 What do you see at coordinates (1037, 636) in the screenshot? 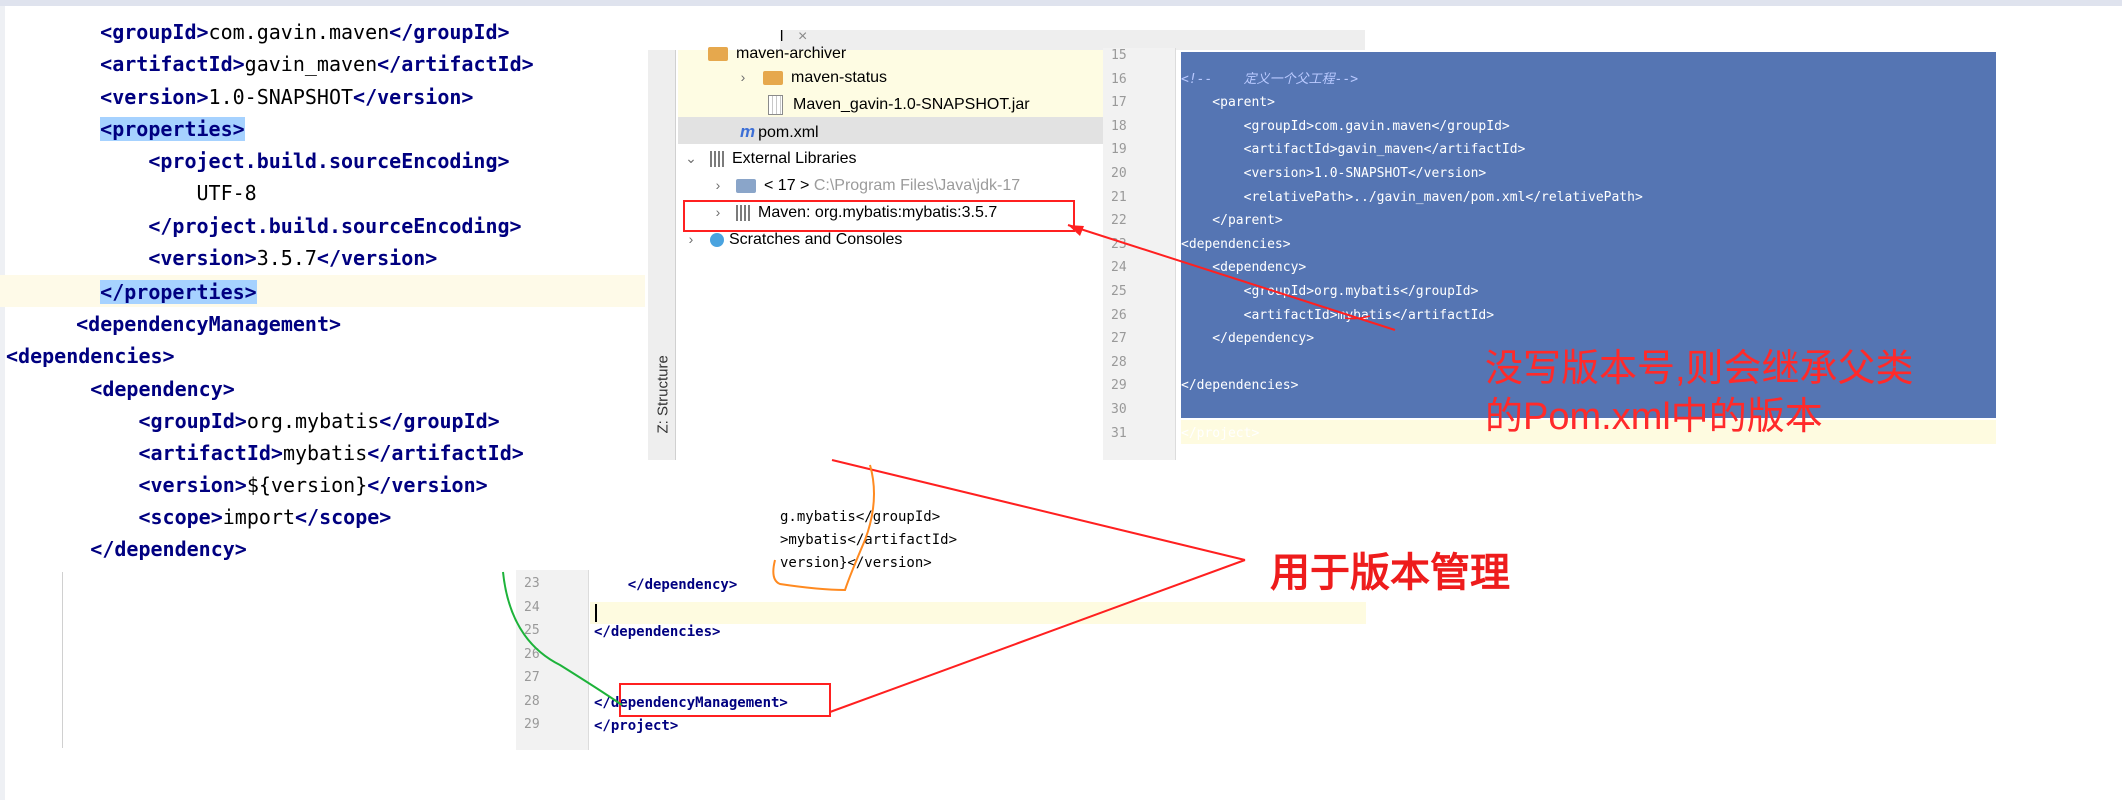
I see `pointer-line-lower` at bounding box center [1037, 636].